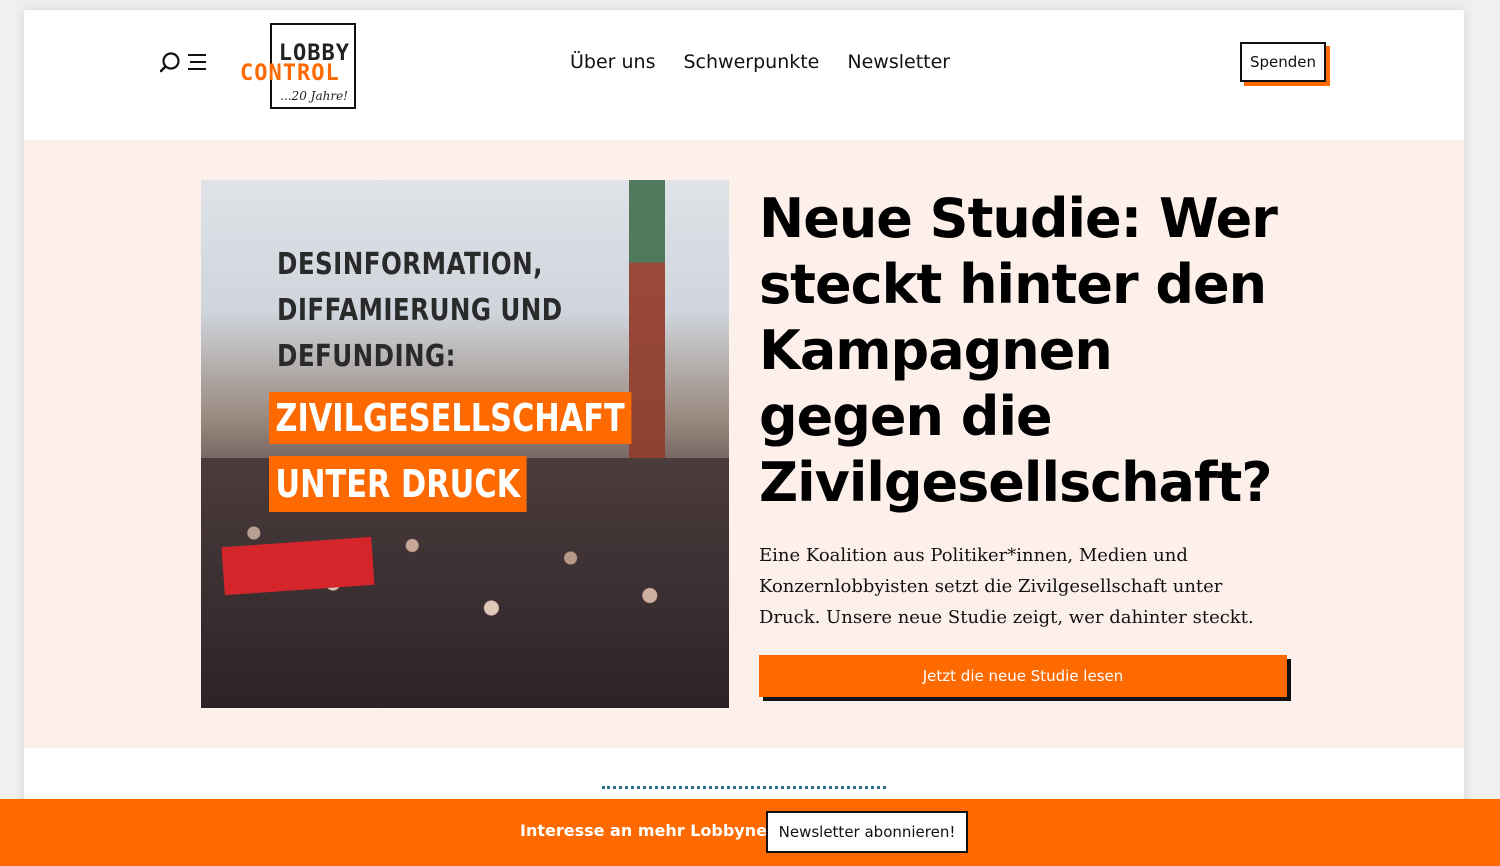 The height and width of the screenshot is (866, 1500). I want to click on hero-image-line2: DIFFAMIERUNG UND, so click(420, 310).